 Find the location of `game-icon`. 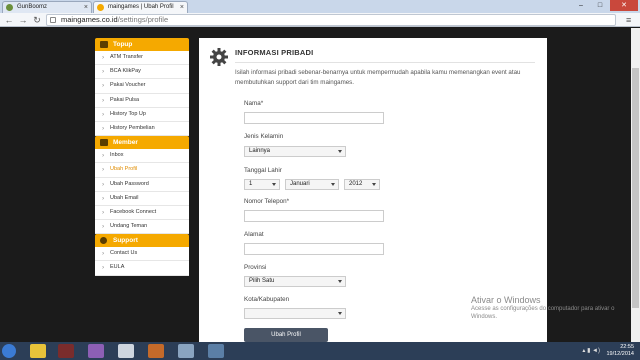

game-icon is located at coordinates (66, 351).